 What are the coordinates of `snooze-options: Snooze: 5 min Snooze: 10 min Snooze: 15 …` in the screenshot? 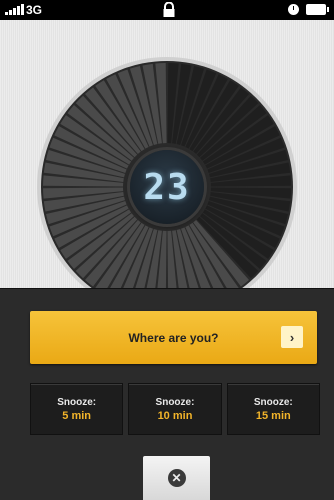 It's located at (175, 409).